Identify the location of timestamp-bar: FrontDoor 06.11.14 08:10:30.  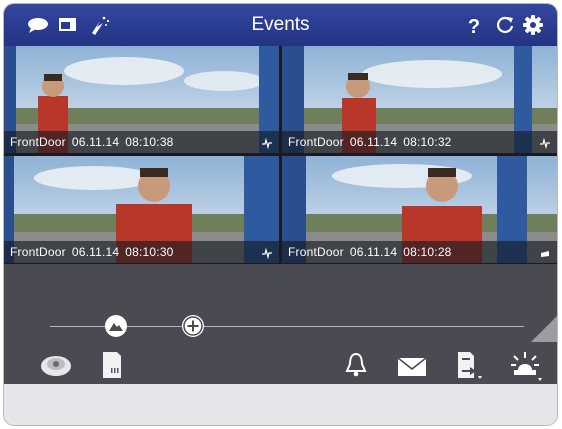
(141, 252).